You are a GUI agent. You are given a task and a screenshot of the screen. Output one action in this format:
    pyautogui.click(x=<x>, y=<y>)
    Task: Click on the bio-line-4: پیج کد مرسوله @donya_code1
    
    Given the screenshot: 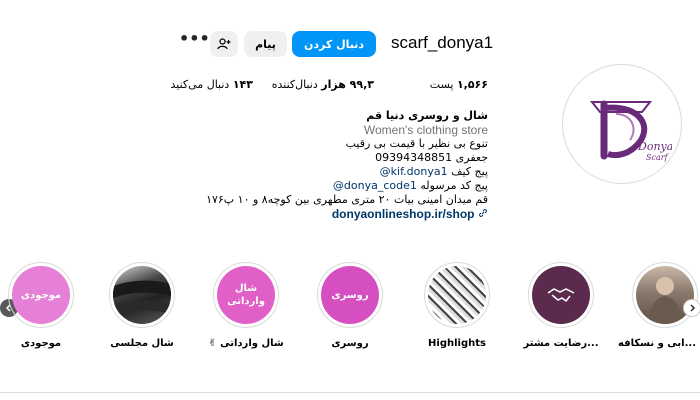 What is the action you would take?
    pyautogui.click(x=338, y=186)
    